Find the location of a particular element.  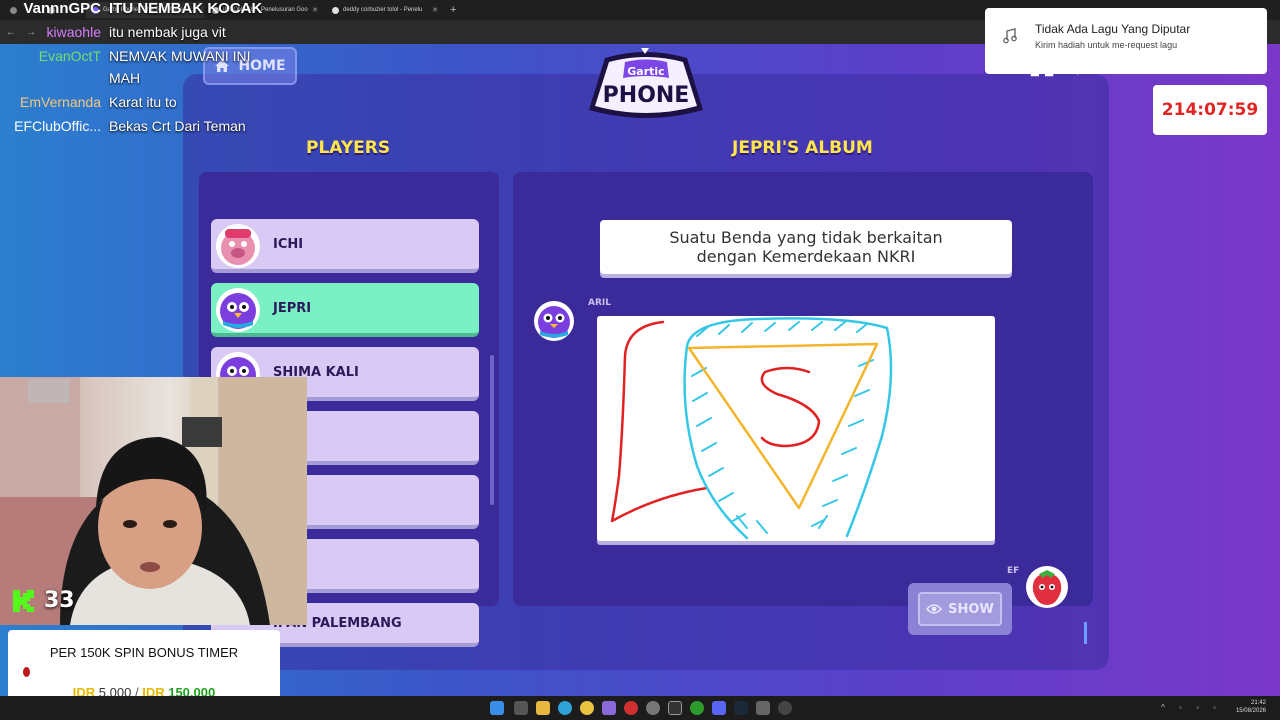

chat-text: itu nembak juga vit is located at coordinates (167, 32).